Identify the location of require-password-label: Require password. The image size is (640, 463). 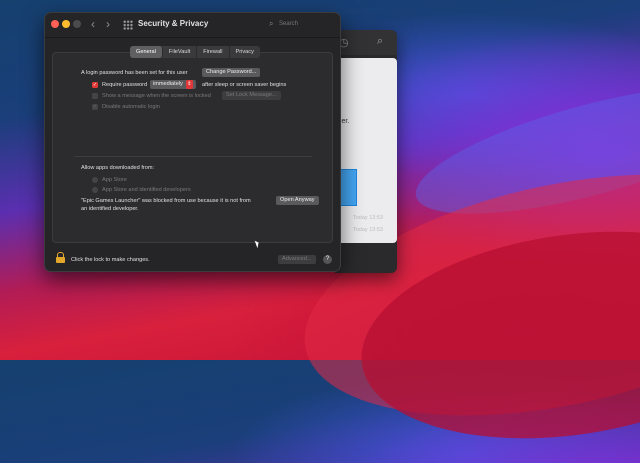
(125, 85).